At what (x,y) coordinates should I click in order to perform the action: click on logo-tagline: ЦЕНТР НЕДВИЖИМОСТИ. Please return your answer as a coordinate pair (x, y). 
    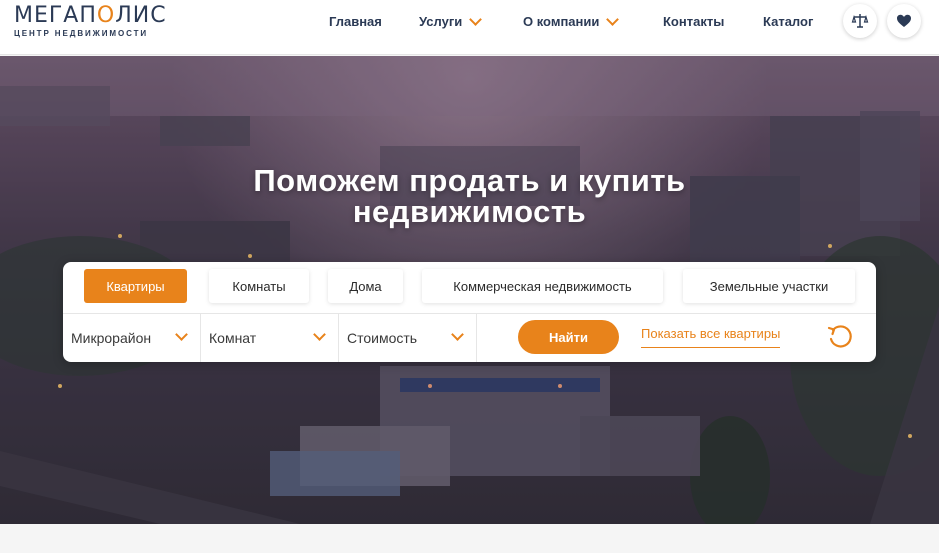
    Looking at the image, I should click on (81, 33).